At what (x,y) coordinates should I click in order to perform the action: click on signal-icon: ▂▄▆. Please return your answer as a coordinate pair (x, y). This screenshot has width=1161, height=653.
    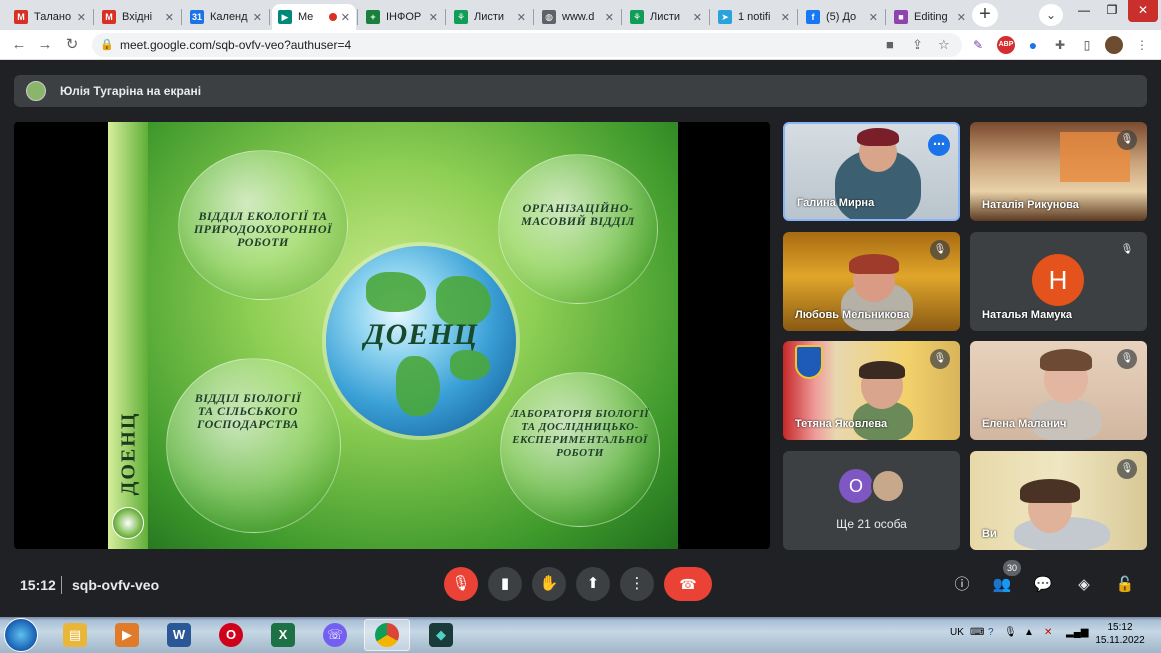
    Looking at the image, I should click on (1077, 632).